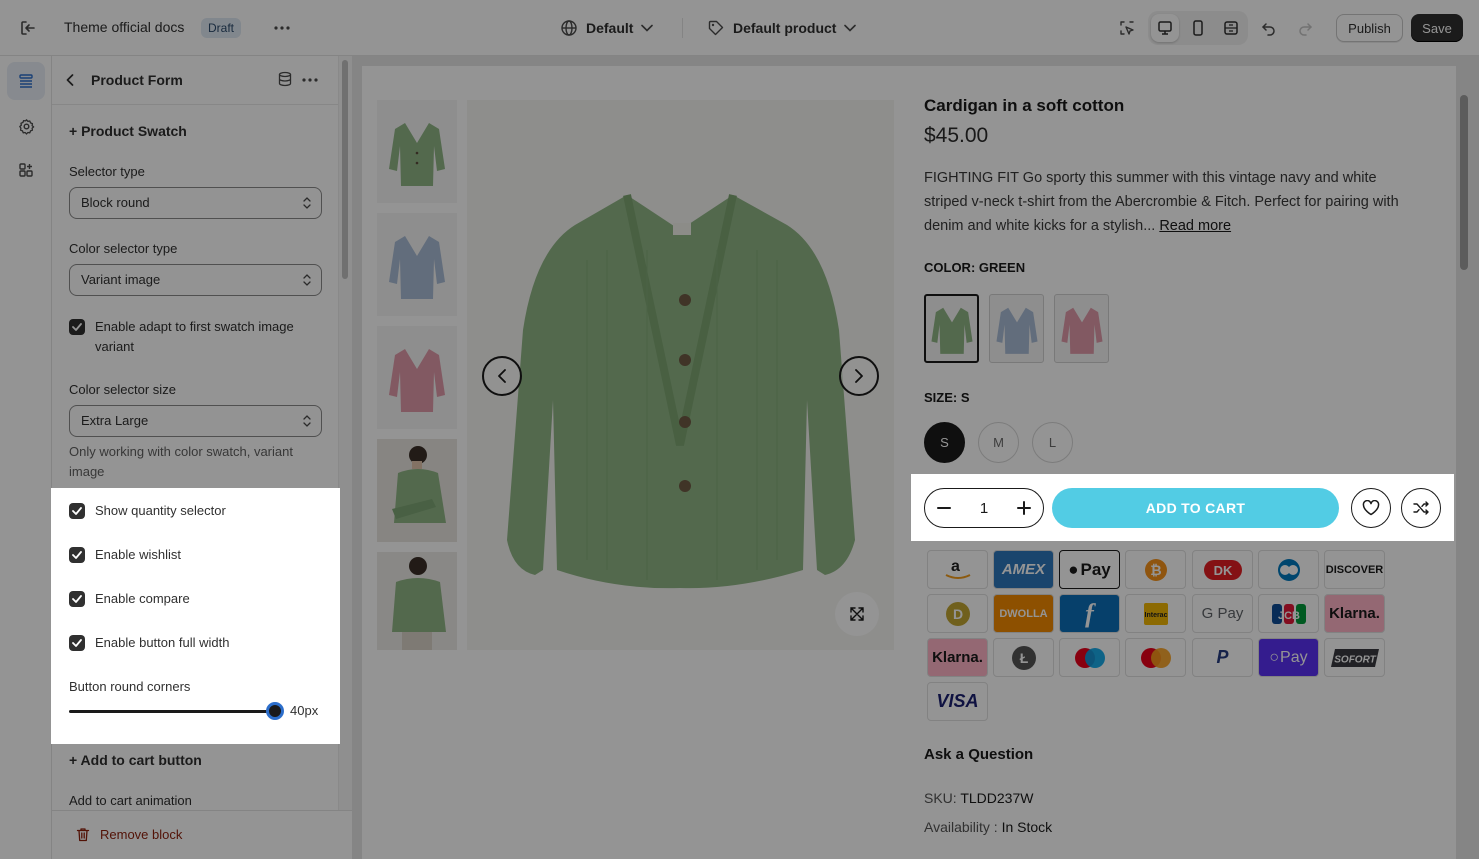 The image size is (1479, 859). I want to click on thumbnail-model-front, so click(417, 490).